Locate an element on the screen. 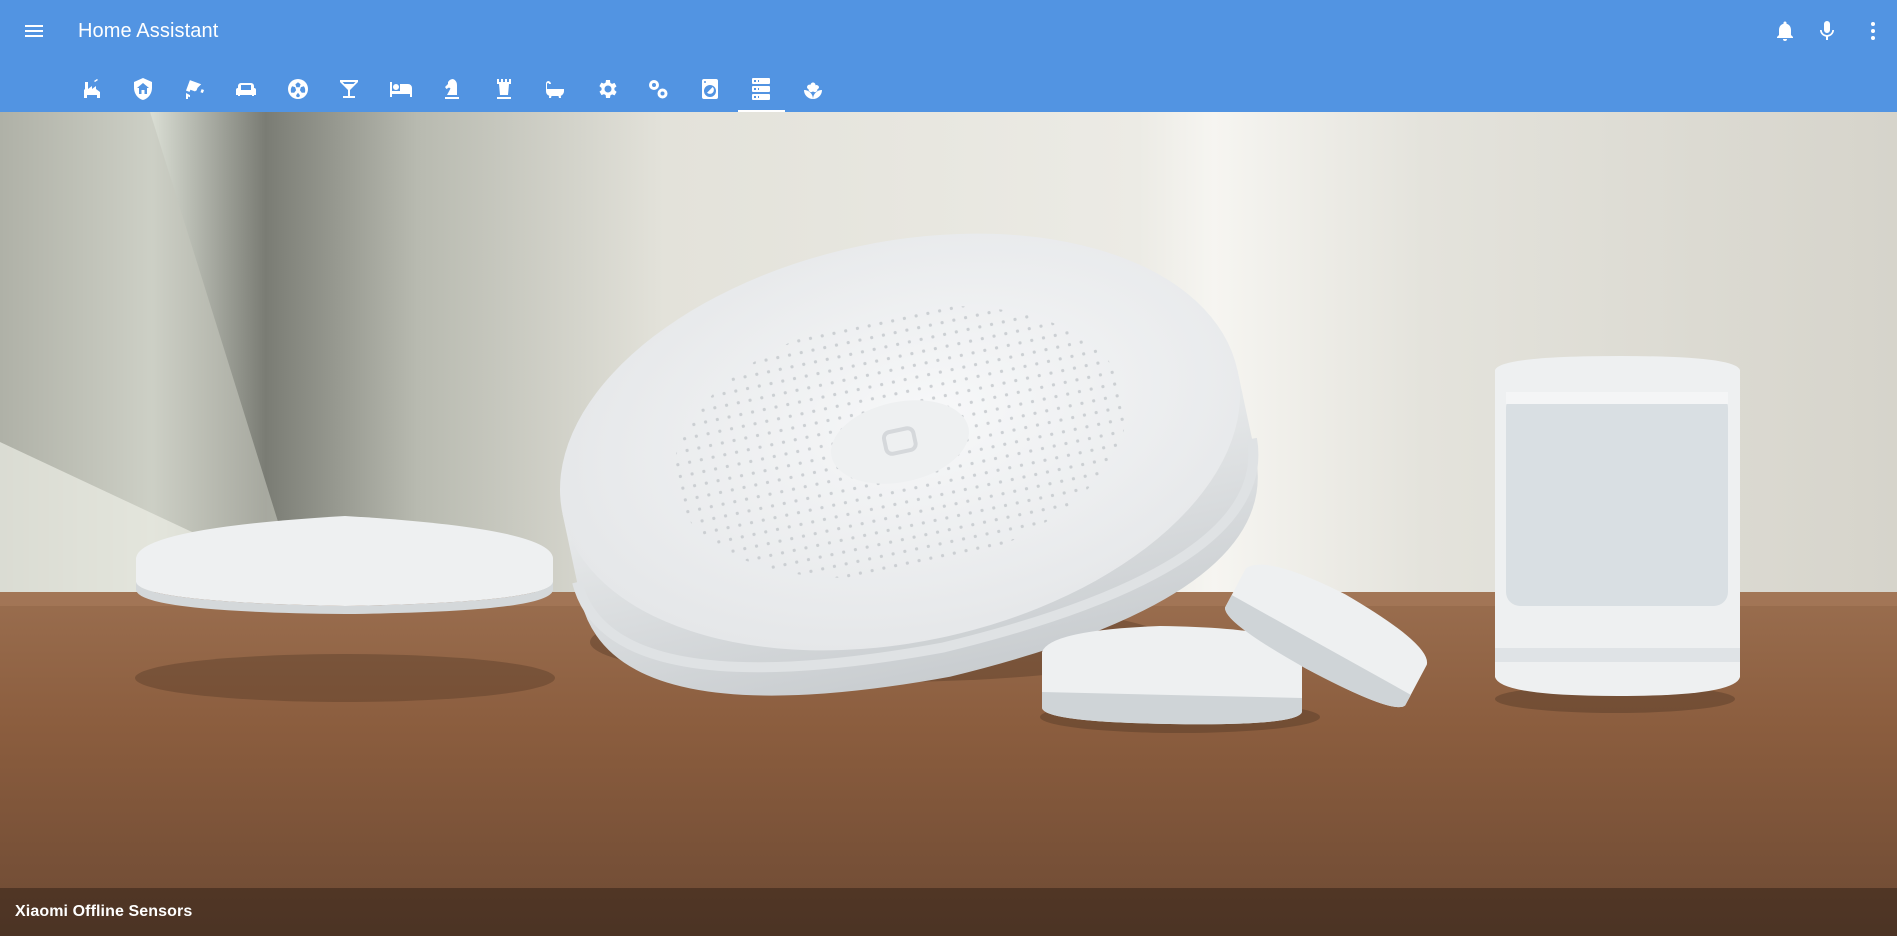 Image resolution: width=1897 pixels, height=936 pixels. bell-icon is located at coordinates (1785, 31).